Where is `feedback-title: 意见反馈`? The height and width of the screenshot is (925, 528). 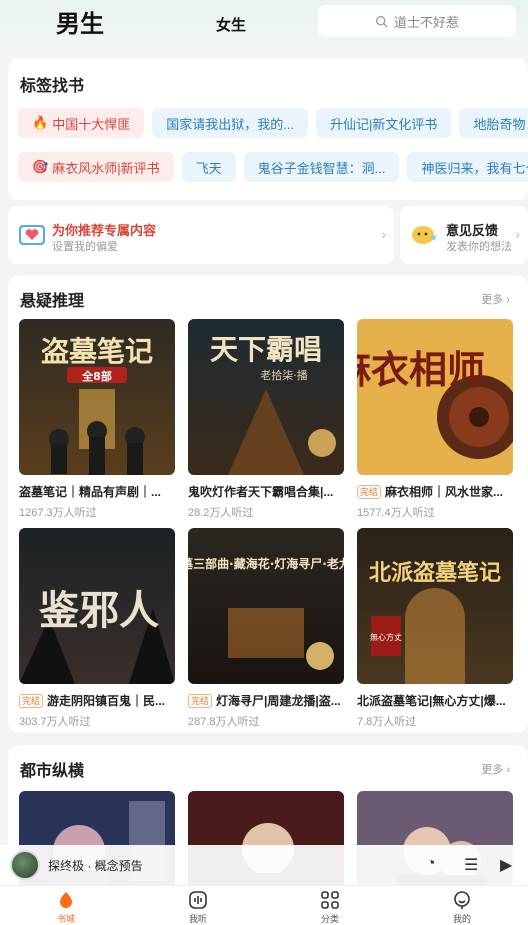 feedback-title: 意见反馈 is located at coordinates (472, 230).